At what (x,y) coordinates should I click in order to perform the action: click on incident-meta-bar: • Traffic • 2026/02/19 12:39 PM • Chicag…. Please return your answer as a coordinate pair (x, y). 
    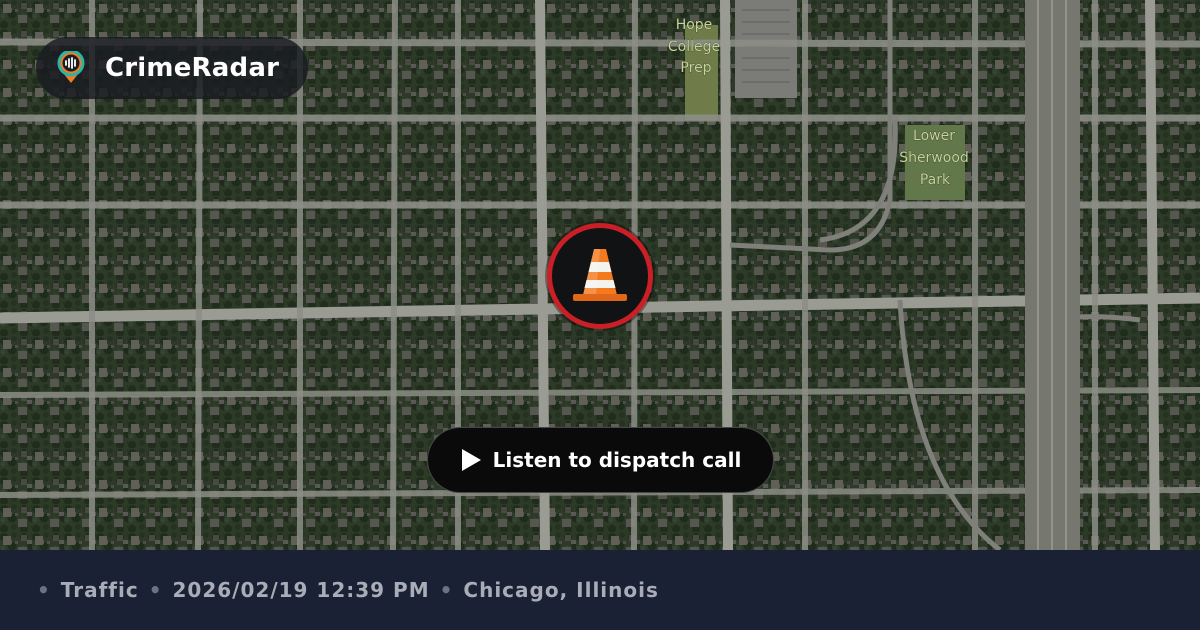
    Looking at the image, I should click on (600, 590).